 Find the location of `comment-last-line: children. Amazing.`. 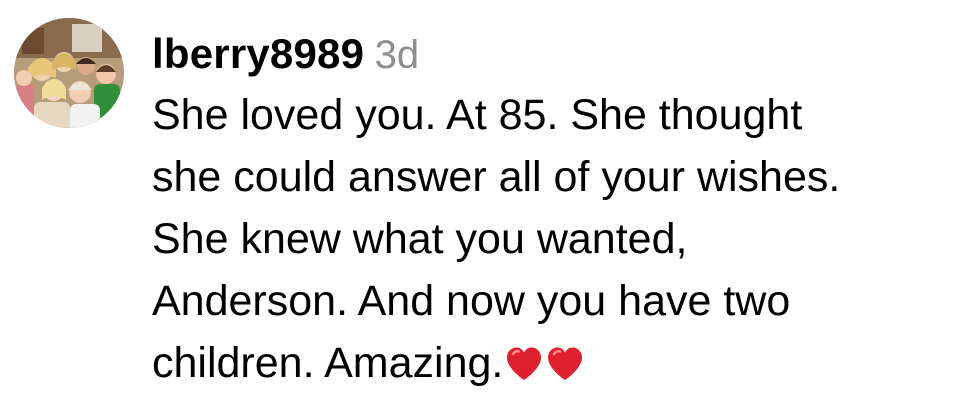

comment-last-line: children. Amazing. is located at coordinates (562, 363).